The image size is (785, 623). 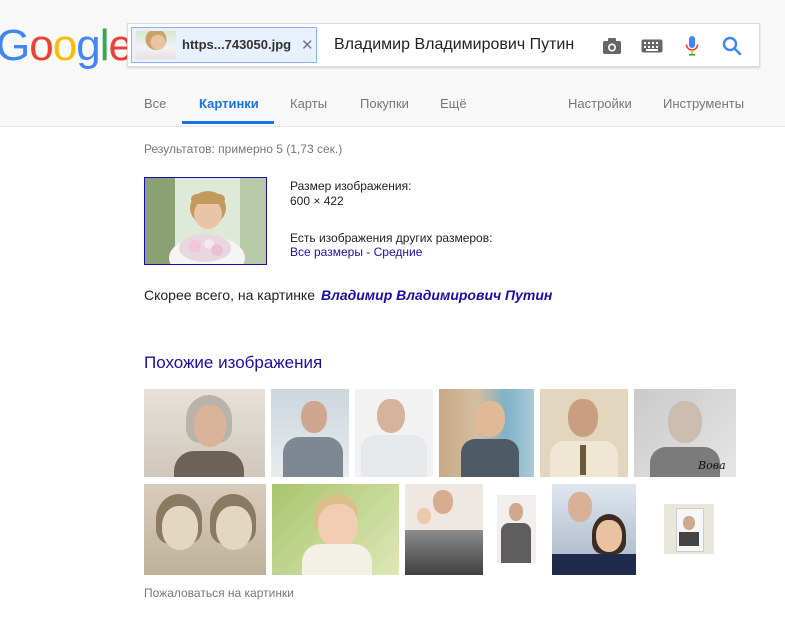 I want to click on query-image-thumbnail, so click(x=156, y=45).